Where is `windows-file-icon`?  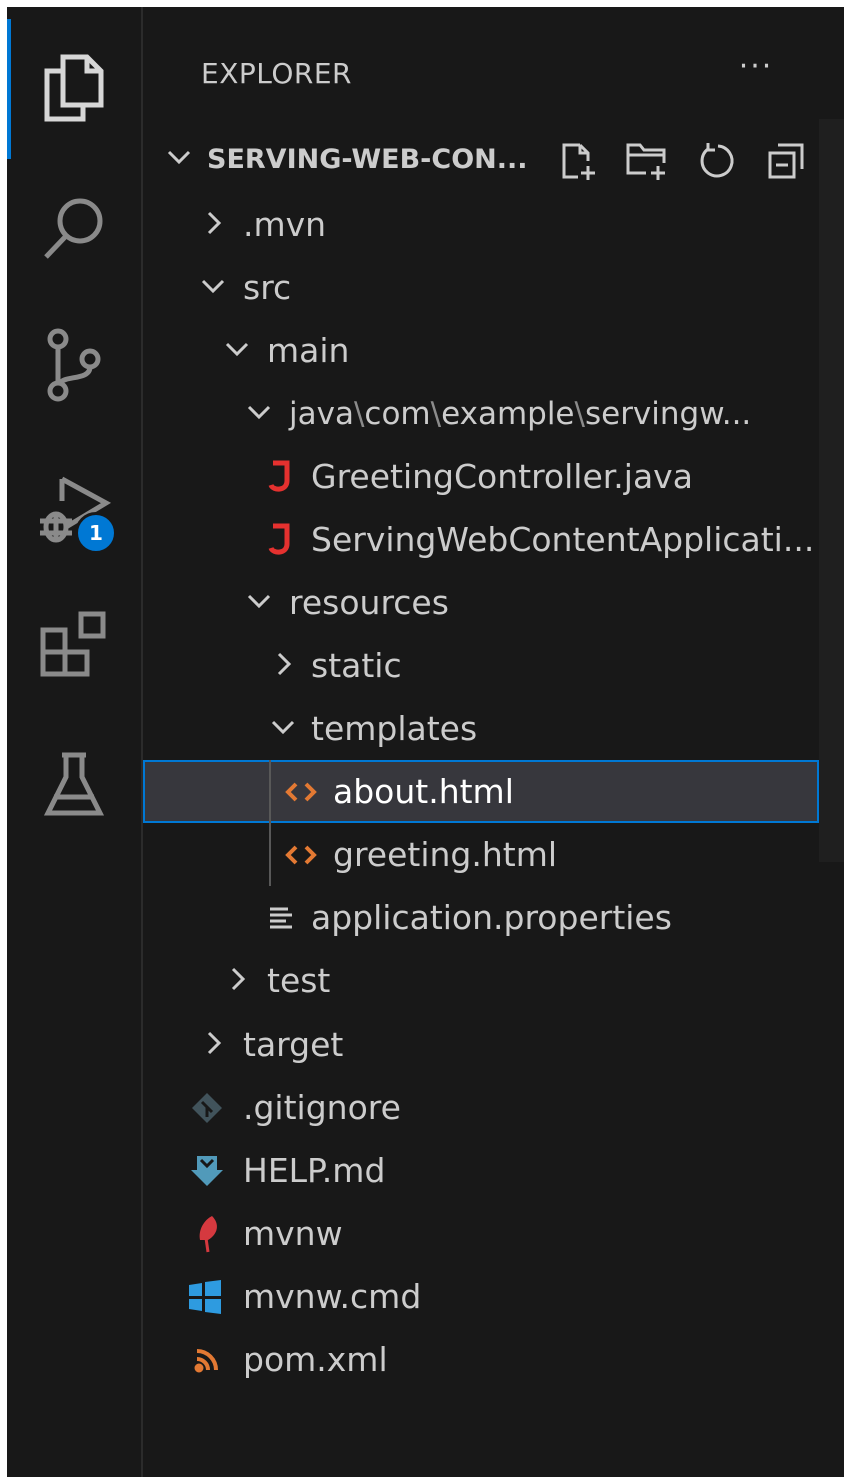 windows-file-icon is located at coordinates (205, 1297).